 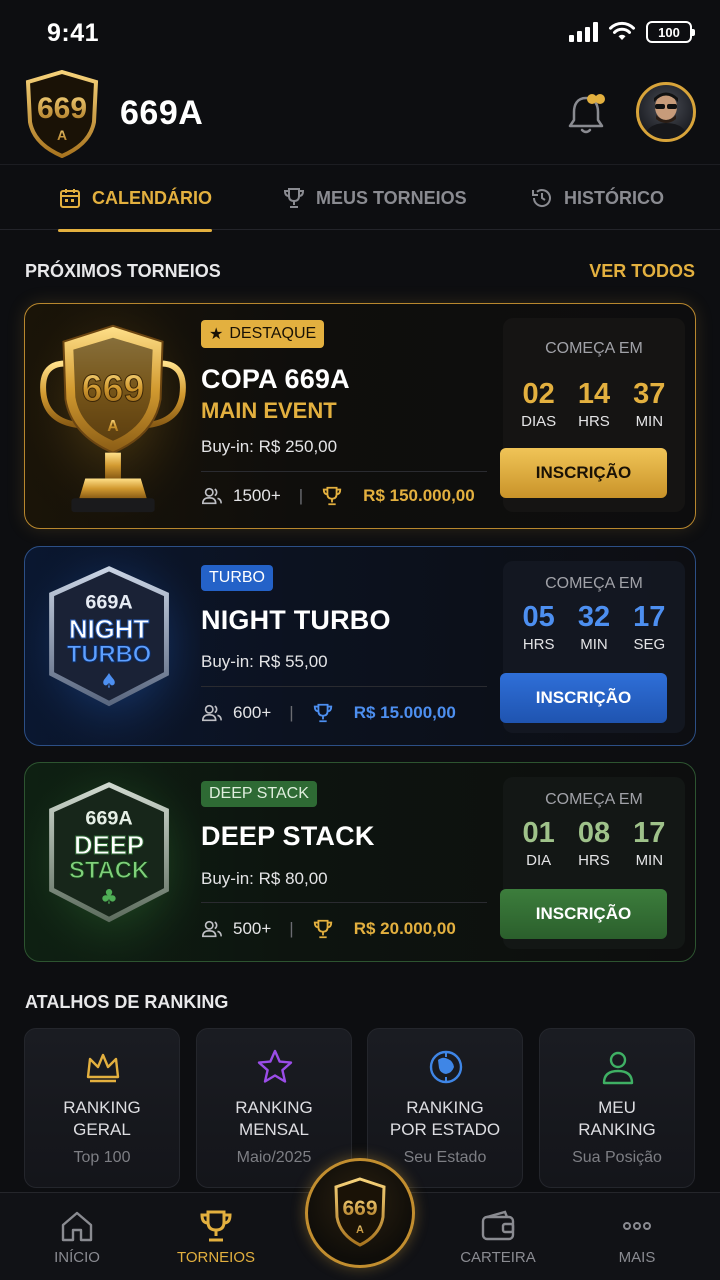 I want to click on badge-label: DESTAQUE, so click(x=273, y=333).